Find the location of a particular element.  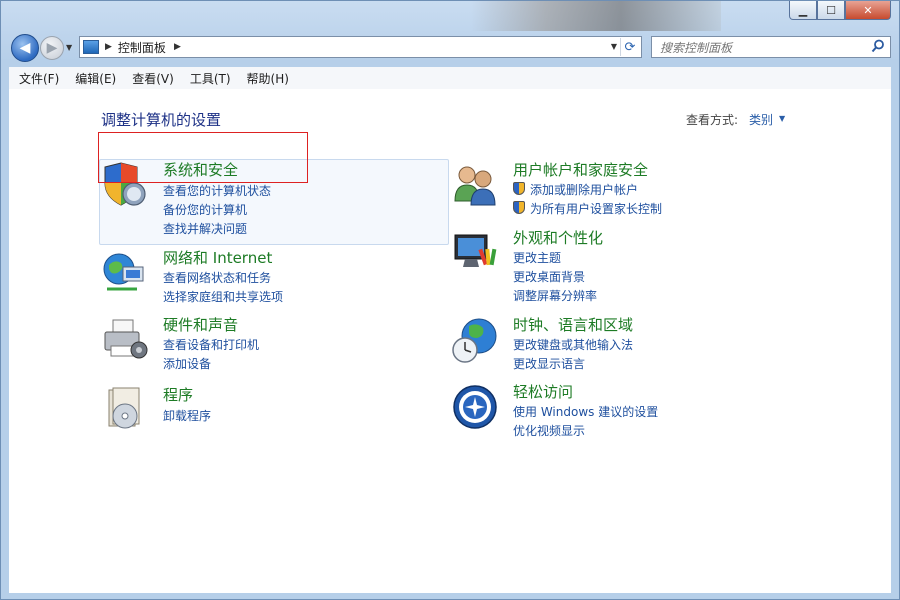

close-button: ✕ is located at coordinates (868, 10).